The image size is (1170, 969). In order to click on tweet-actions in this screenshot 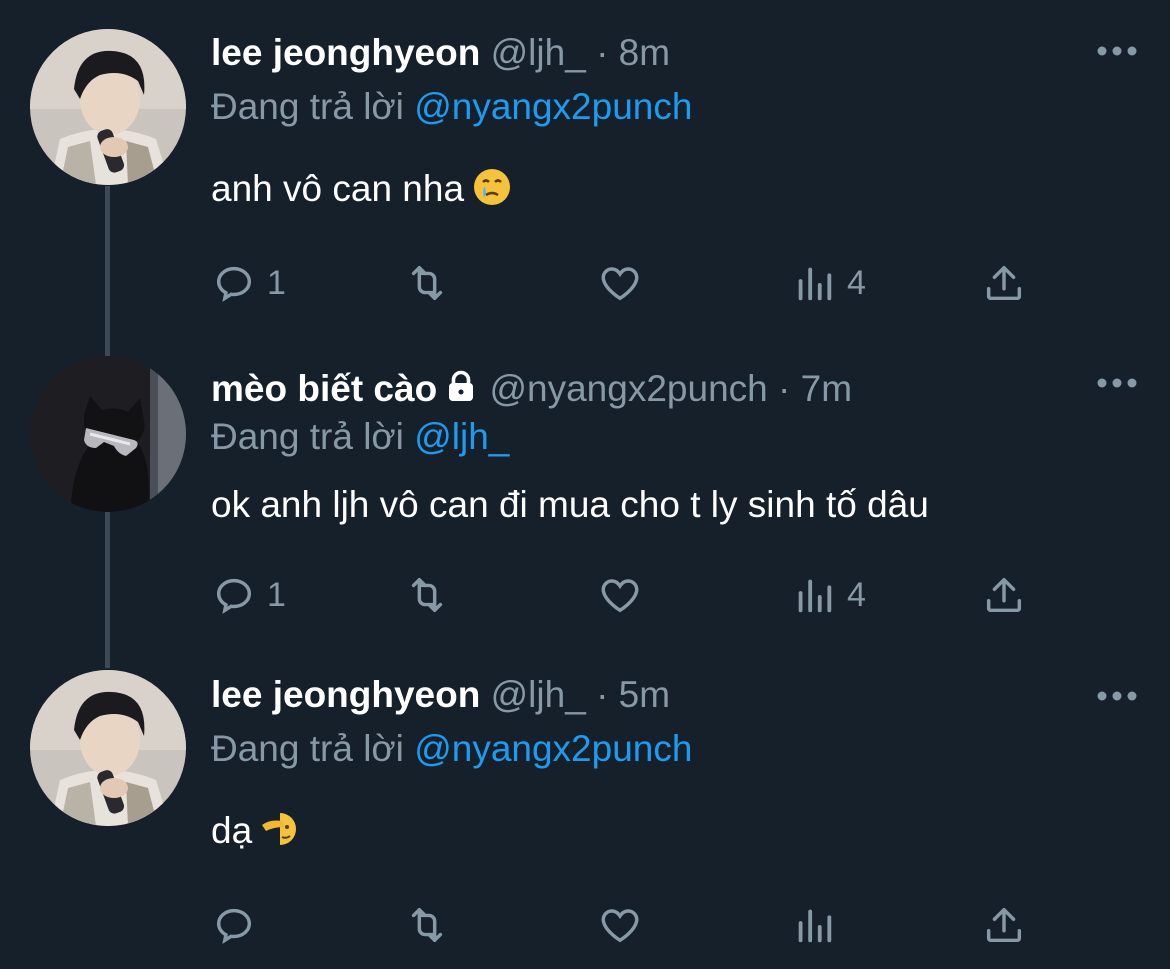, I will do `click(661, 925)`.